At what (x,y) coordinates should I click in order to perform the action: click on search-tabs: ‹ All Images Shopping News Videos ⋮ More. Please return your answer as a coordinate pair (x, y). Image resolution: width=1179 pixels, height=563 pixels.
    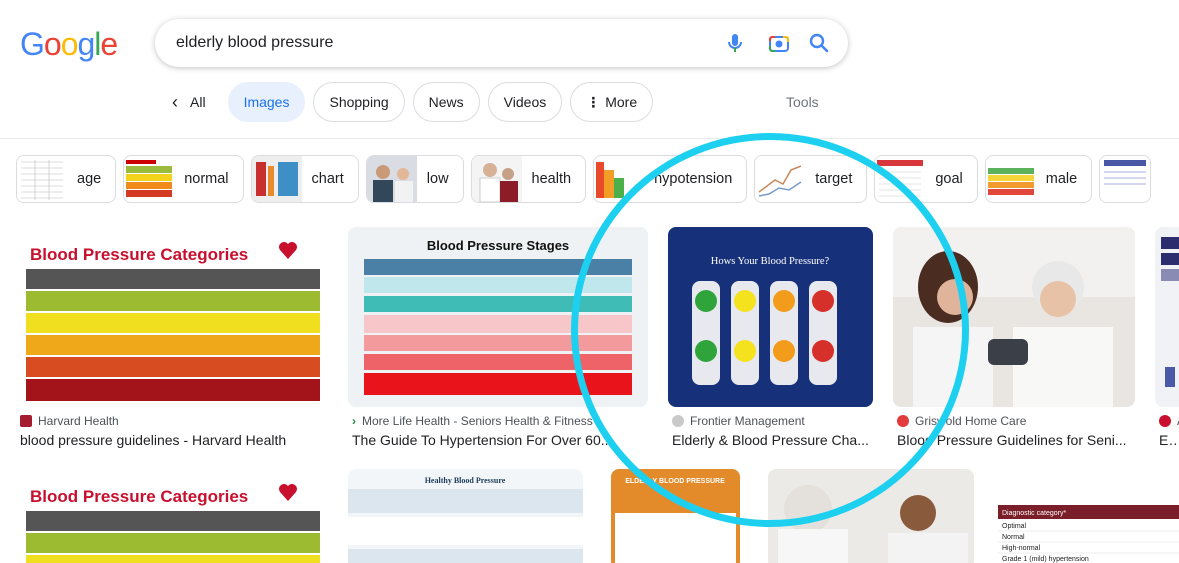
    Looking at the image, I should click on (410, 102).